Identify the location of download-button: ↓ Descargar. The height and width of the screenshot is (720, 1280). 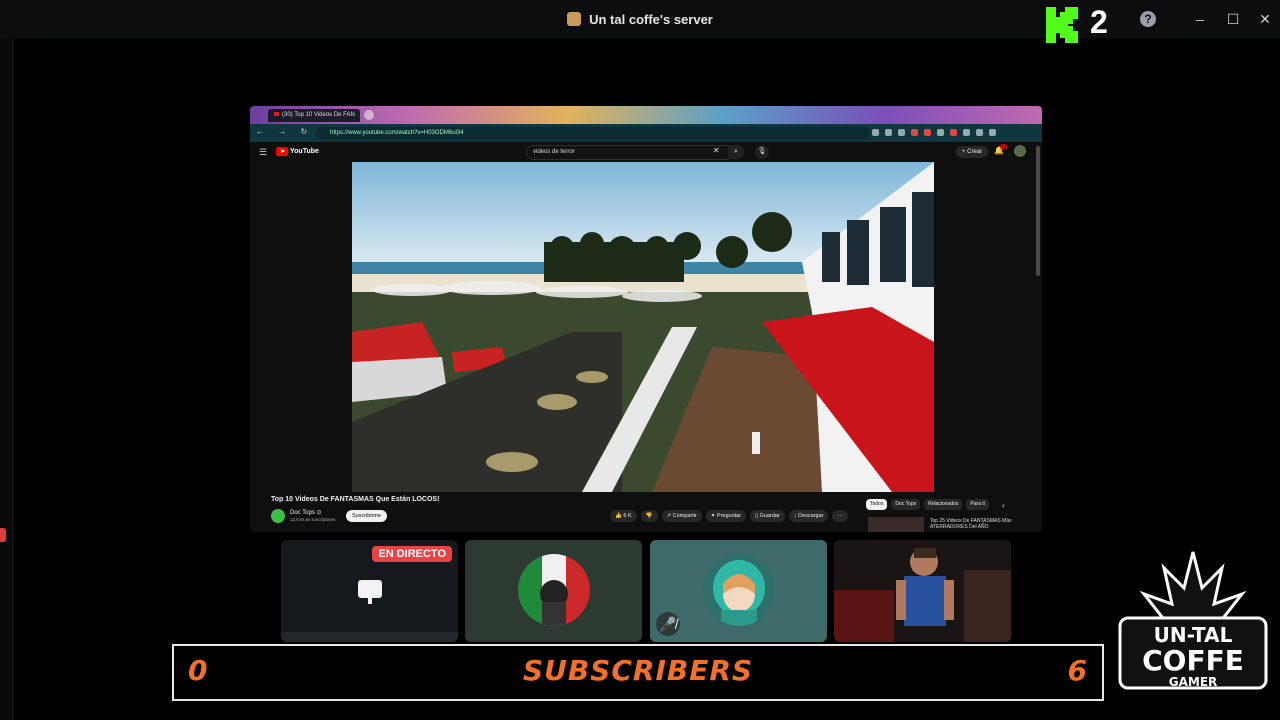
(808, 516).